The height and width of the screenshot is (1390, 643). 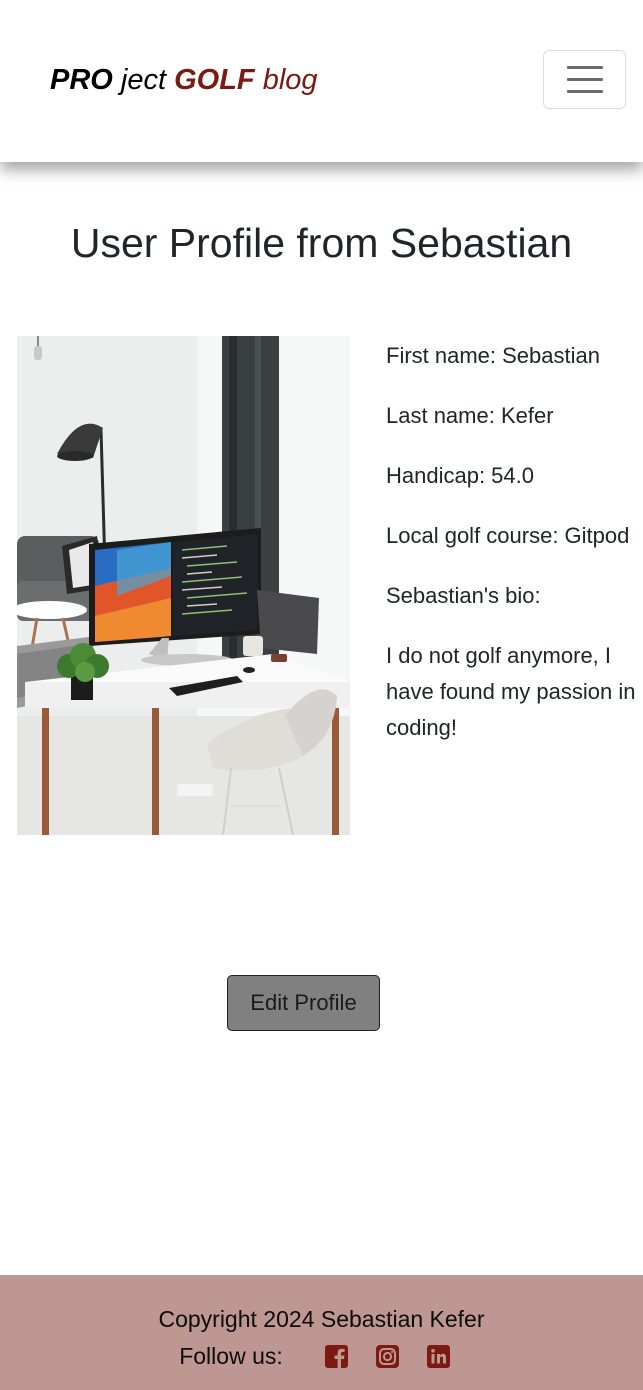 What do you see at coordinates (336, 1356) in the screenshot?
I see `facebook-icon` at bounding box center [336, 1356].